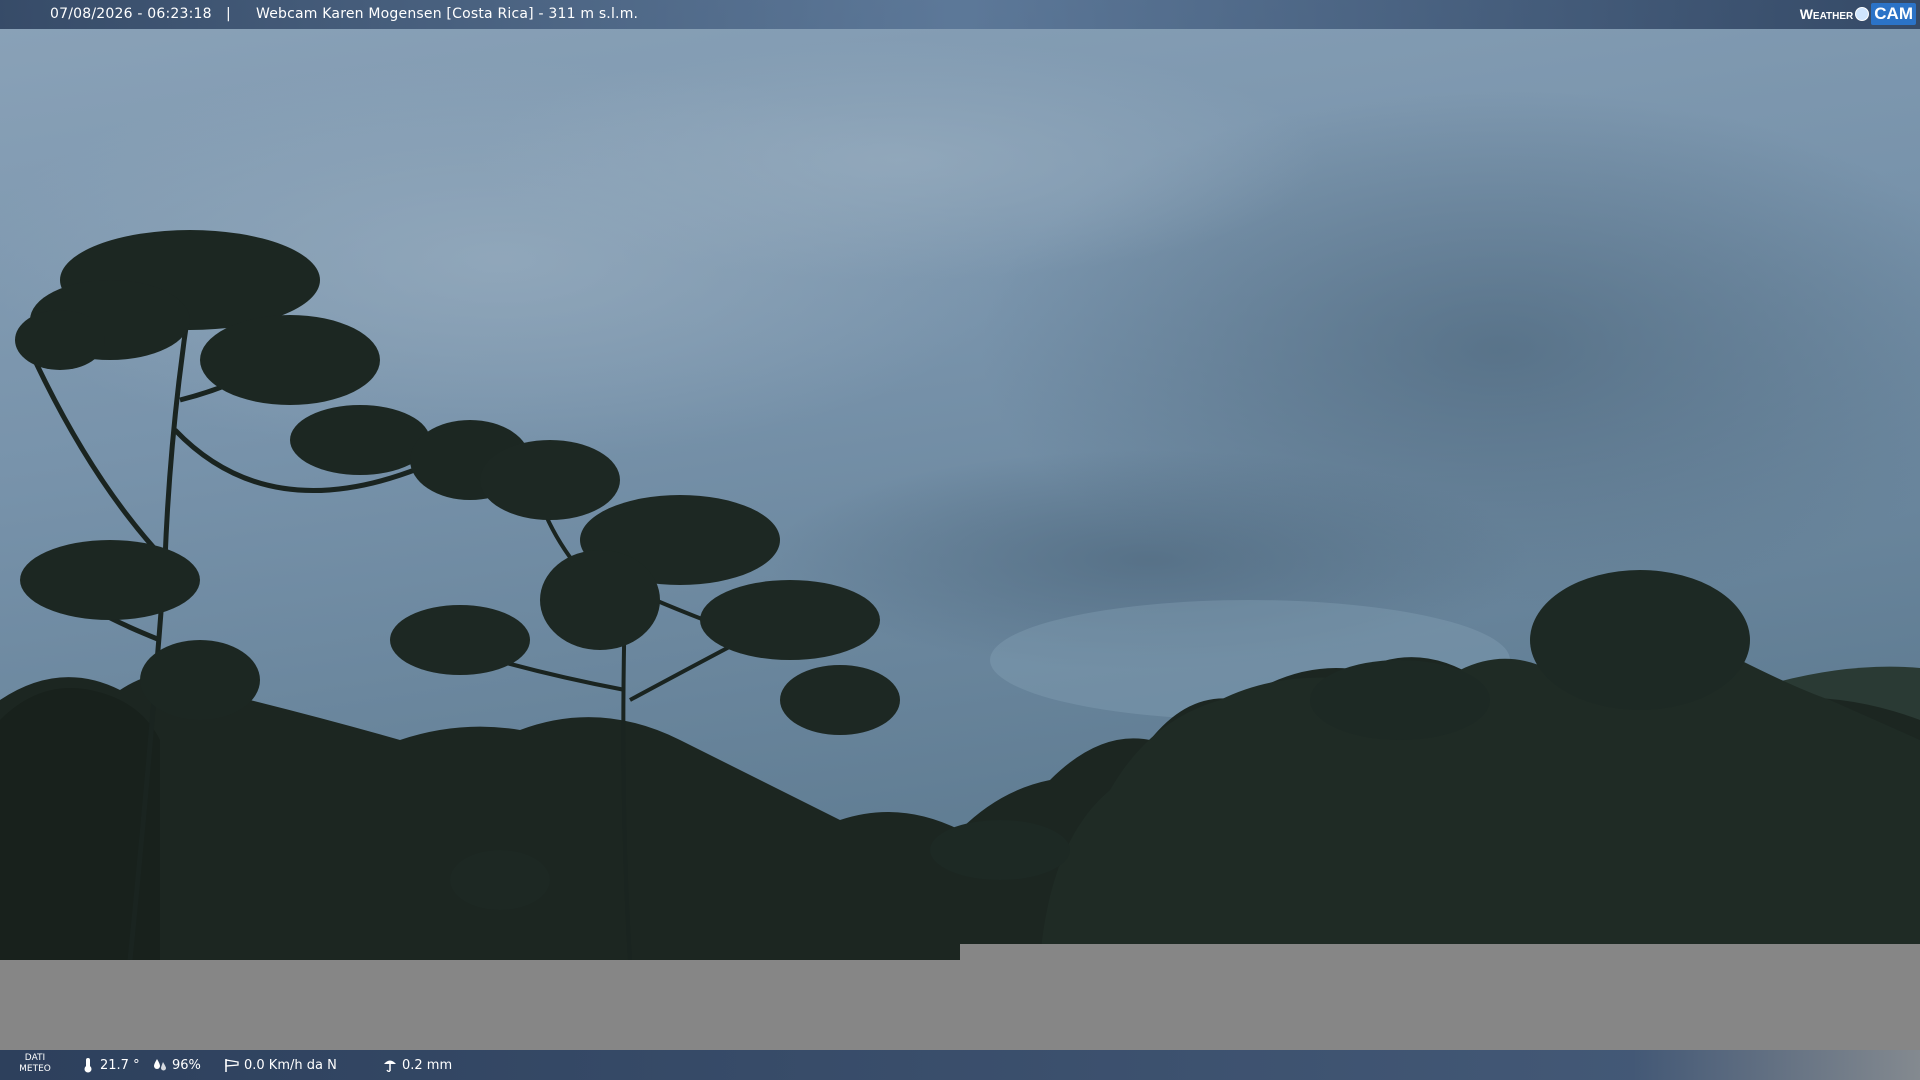 The image size is (1920, 1080). What do you see at coordinates (88, 1065) in the screenshot?
I see `thermometer-icon` at bounding box center [88, 1065].